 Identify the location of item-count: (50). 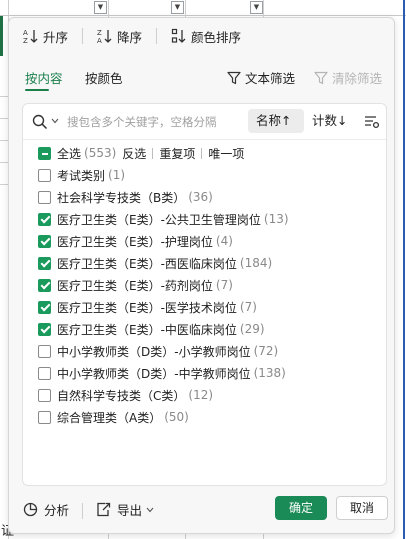
(176, 417).